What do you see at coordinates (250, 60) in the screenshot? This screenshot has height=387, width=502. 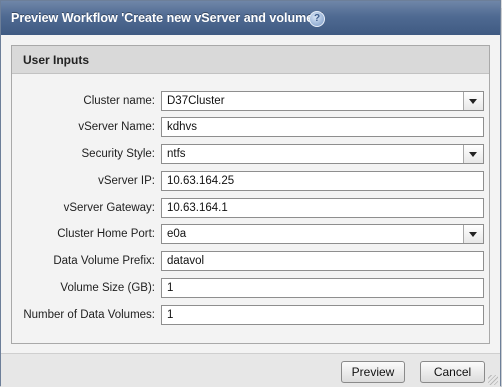 I see `user-inputs-header: User Inputs` at bounding box center [250, 60].